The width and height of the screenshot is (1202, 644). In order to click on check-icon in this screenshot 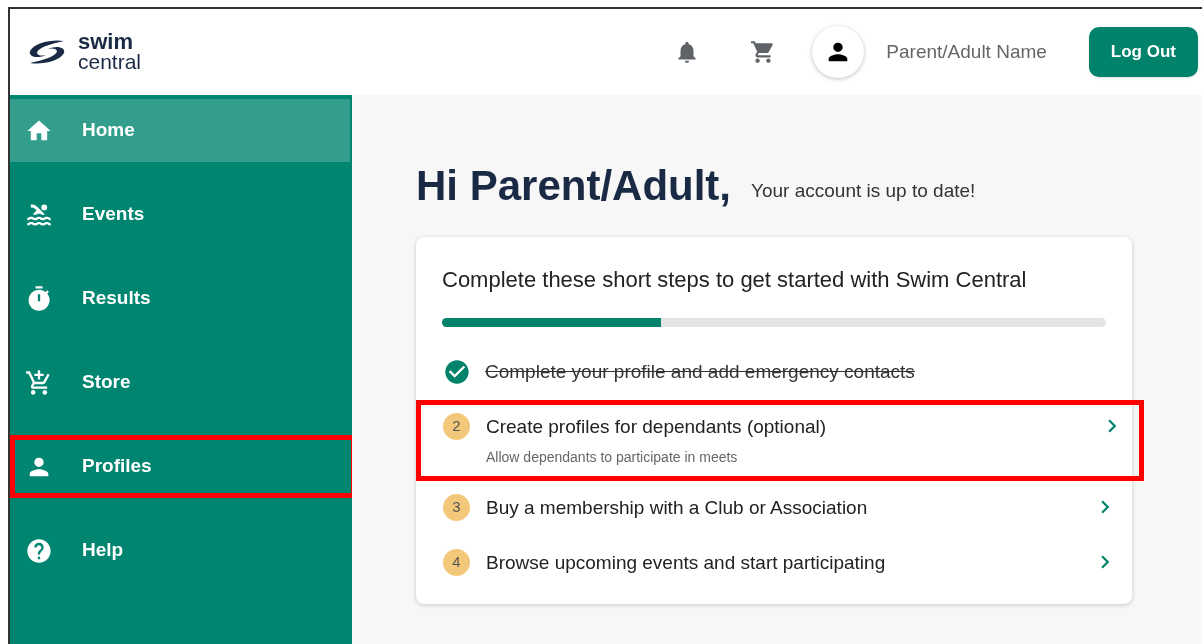, I will do `click(457, 372)`.